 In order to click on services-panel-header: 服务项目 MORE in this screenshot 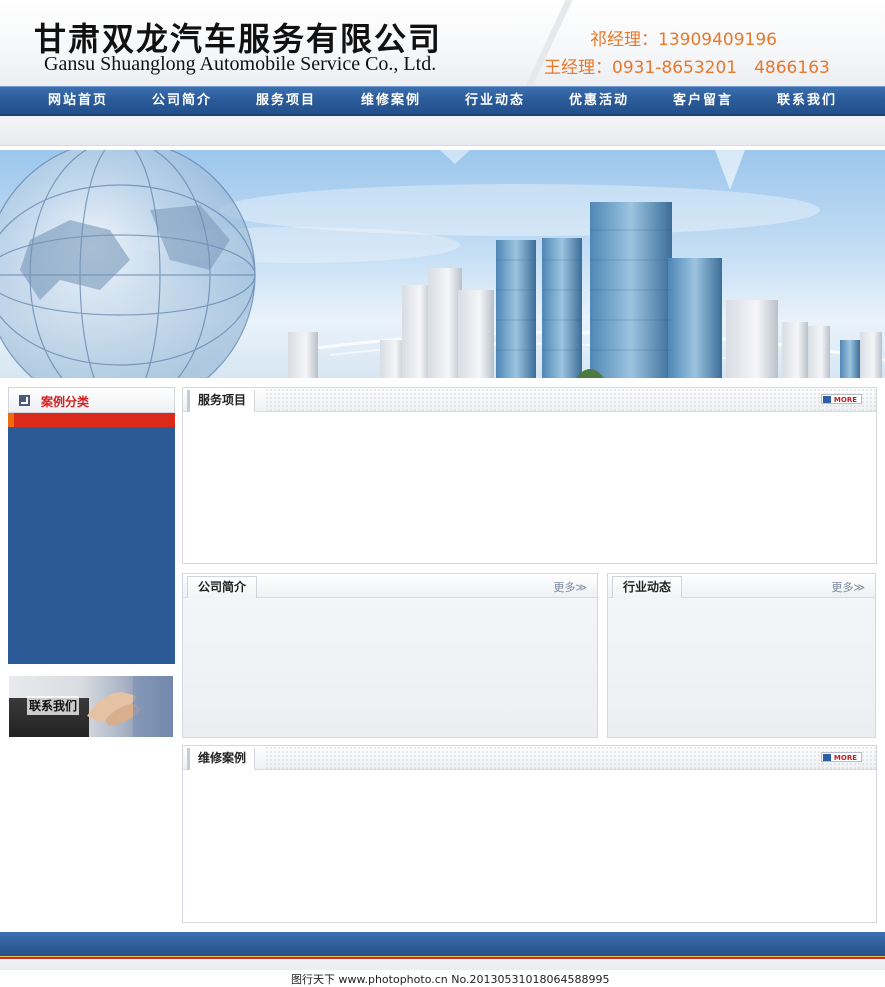, I will do `click(529, 400)`.